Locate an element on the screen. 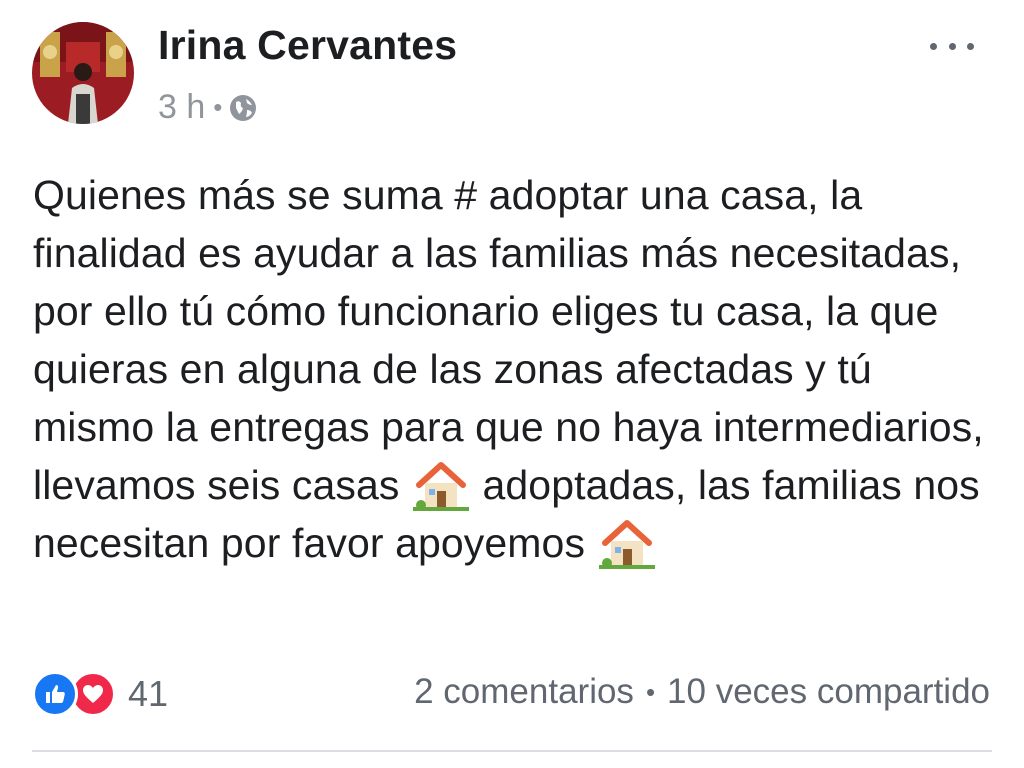 The height and width of the screenshot is (768, 1024). comments-count-link: 2 comentarios is located at coordinates (524, 692).